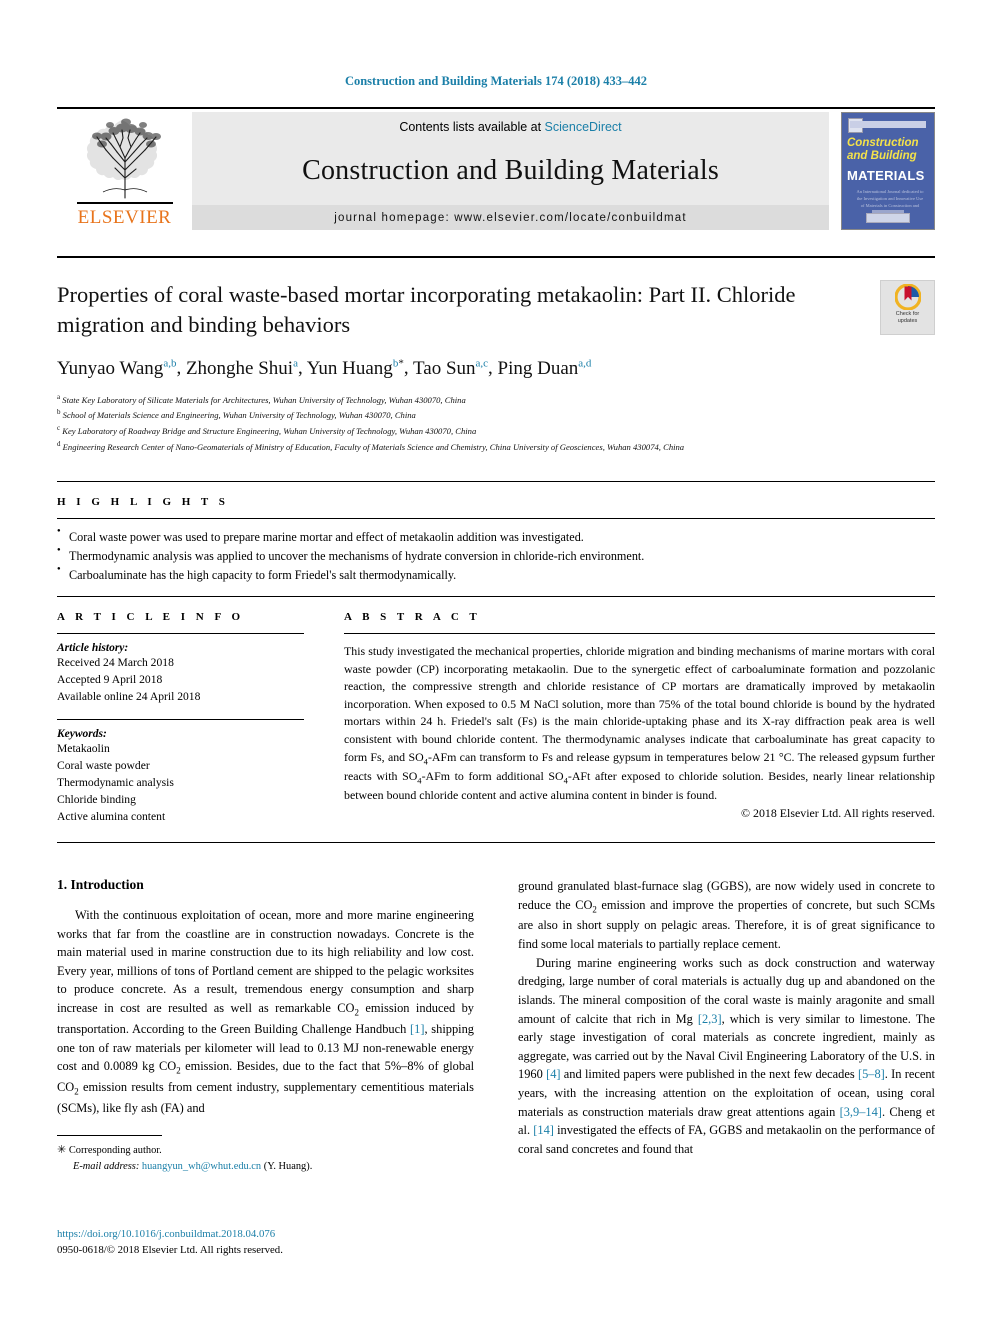 This screenshot has height=1323, width=992. I want to click on abstract-divider, so click(639, 633).